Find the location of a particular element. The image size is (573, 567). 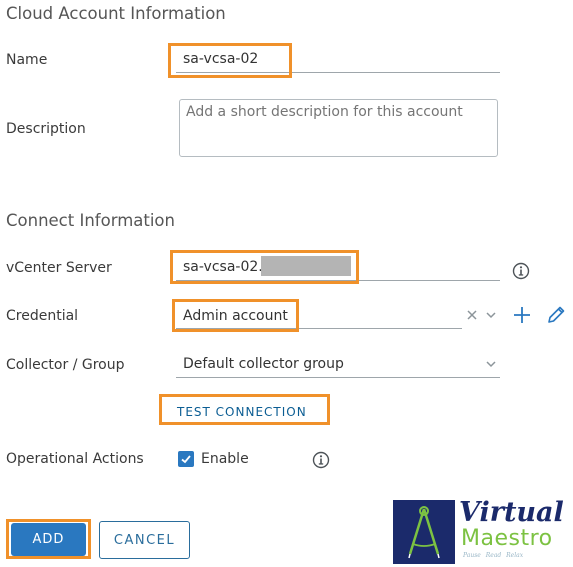

enable-checkbox is located at coordinates (186, 459).